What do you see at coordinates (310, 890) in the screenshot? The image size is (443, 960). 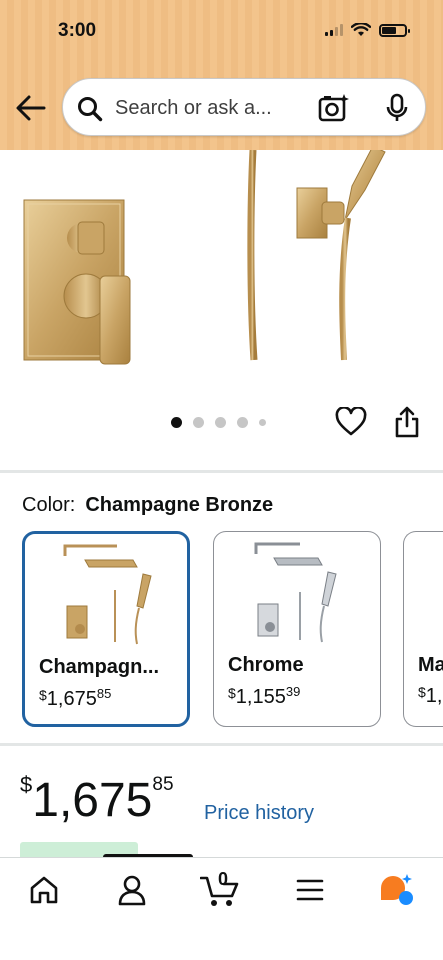 I see `menu-icon` at bounding box center [310, 890].